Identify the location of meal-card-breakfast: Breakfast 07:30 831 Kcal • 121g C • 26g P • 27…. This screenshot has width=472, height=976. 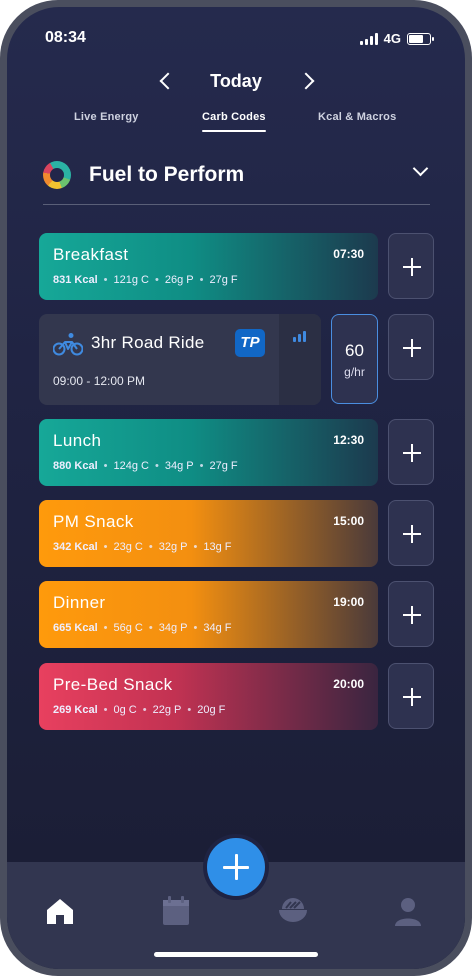
(208, 266).